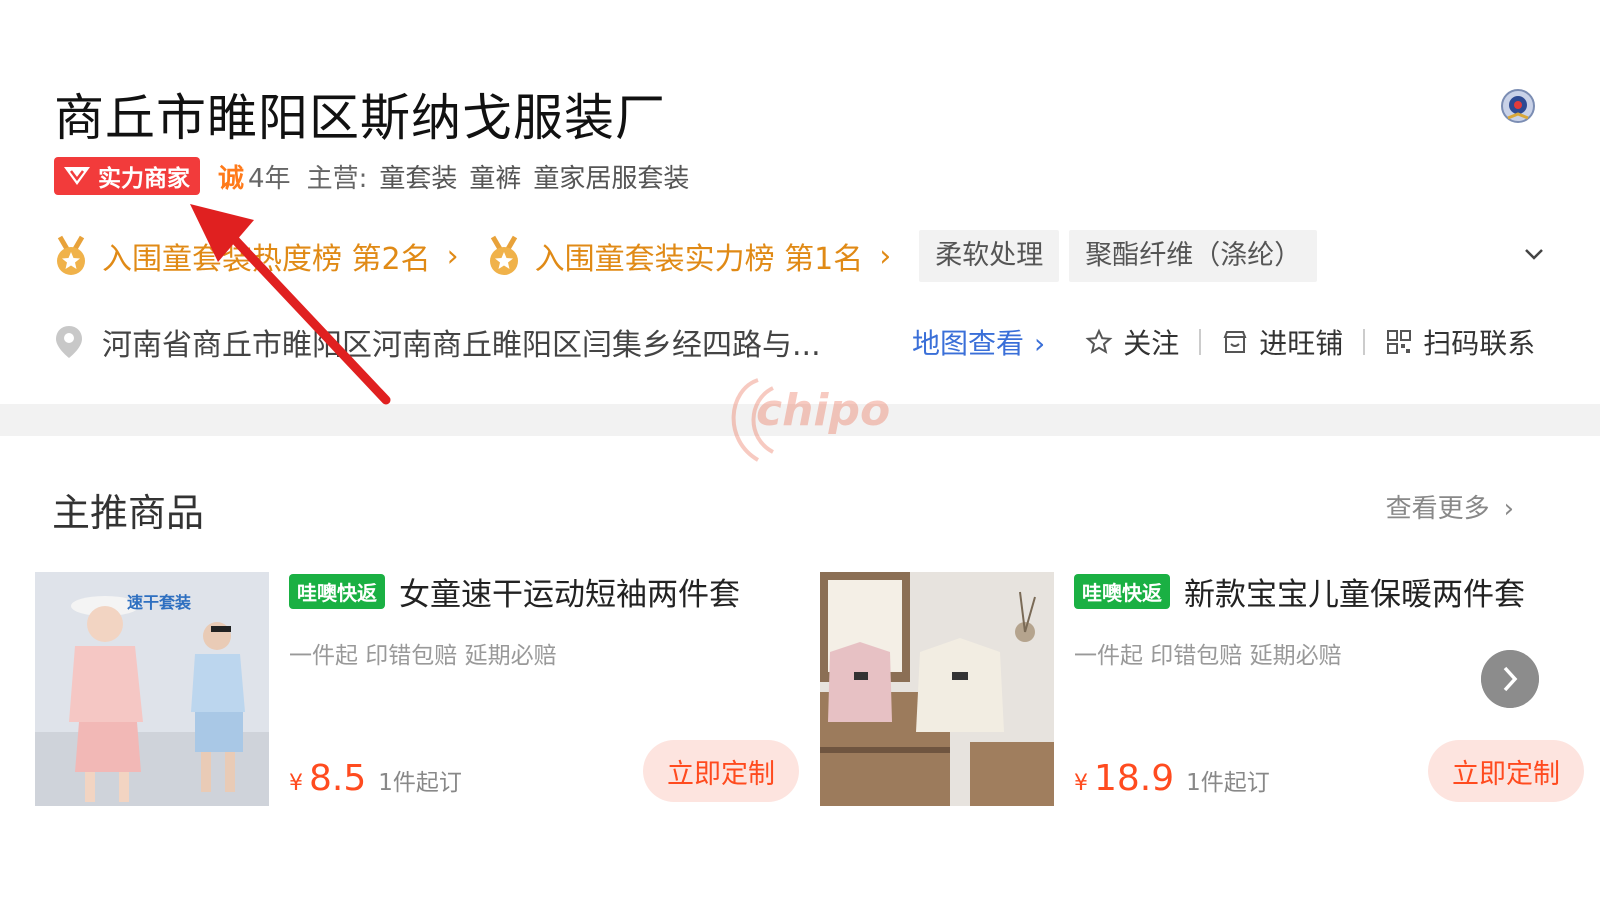 Image resolution: width=1600 pixels, height=900 pixels. I want to click on product-service-tags: 一件起 印错包赔 延期必赔, so click(423, 656).